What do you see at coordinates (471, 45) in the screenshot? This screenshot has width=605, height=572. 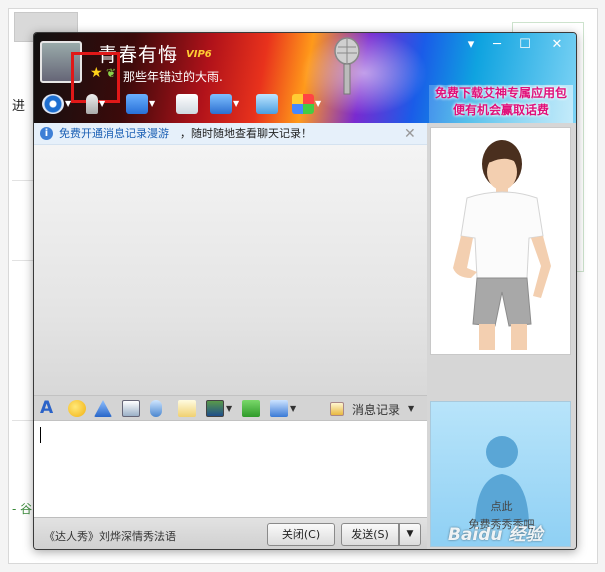 I see `window-menu-button: ▾` at bounding box center [471, 45].